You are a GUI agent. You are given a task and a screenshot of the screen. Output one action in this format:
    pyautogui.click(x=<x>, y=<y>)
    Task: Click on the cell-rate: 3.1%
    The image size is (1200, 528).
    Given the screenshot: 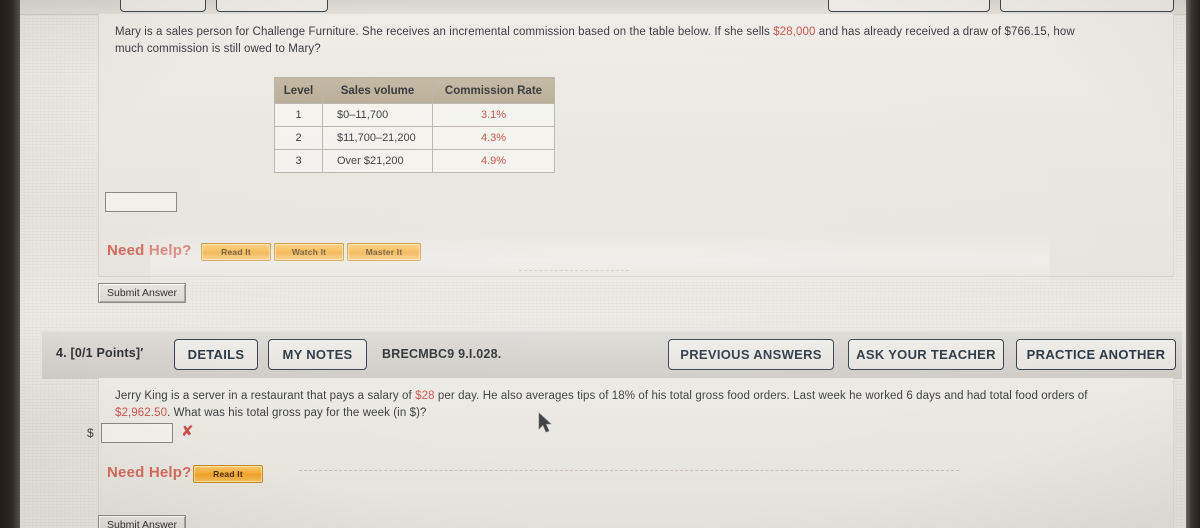 What is the action you would take?
    pyautogui.click(x=493, y=115)
    